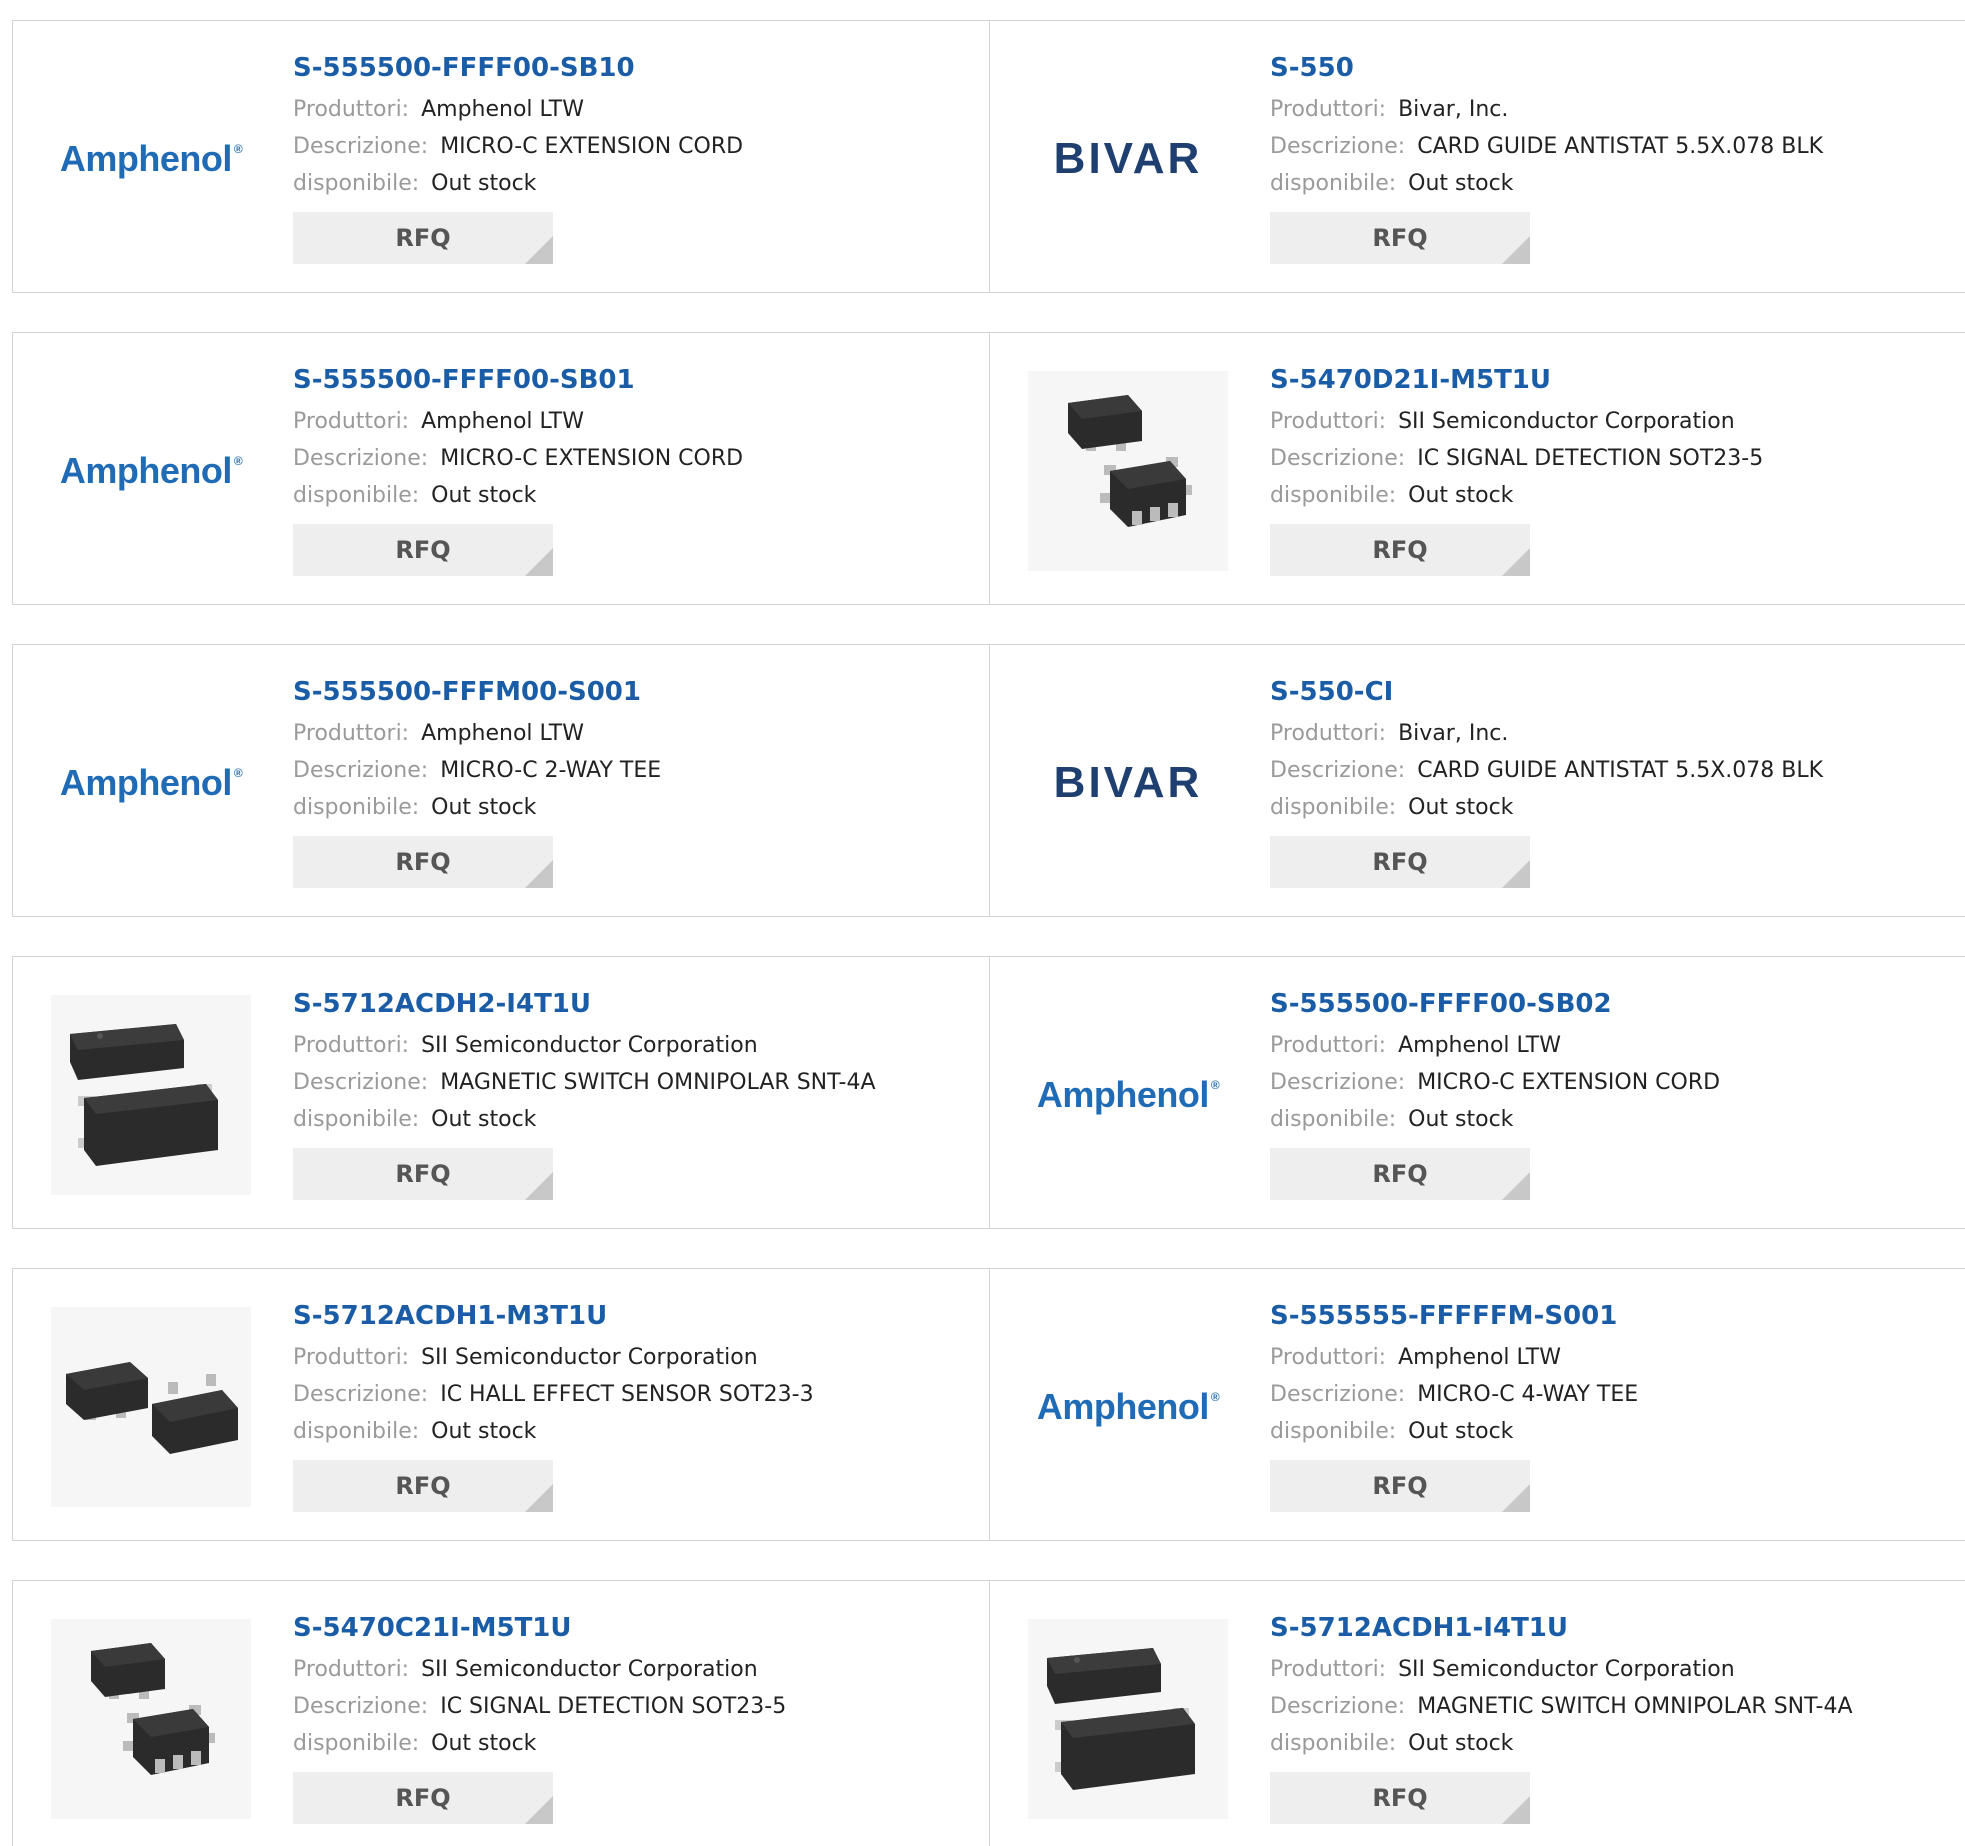 This screenshot has width=1965, height=1846. Describe the element at coordinates (636, 1004) in the screenshot. I see `part-number-link: S-5712ACDH2-I4T1U` at that location.